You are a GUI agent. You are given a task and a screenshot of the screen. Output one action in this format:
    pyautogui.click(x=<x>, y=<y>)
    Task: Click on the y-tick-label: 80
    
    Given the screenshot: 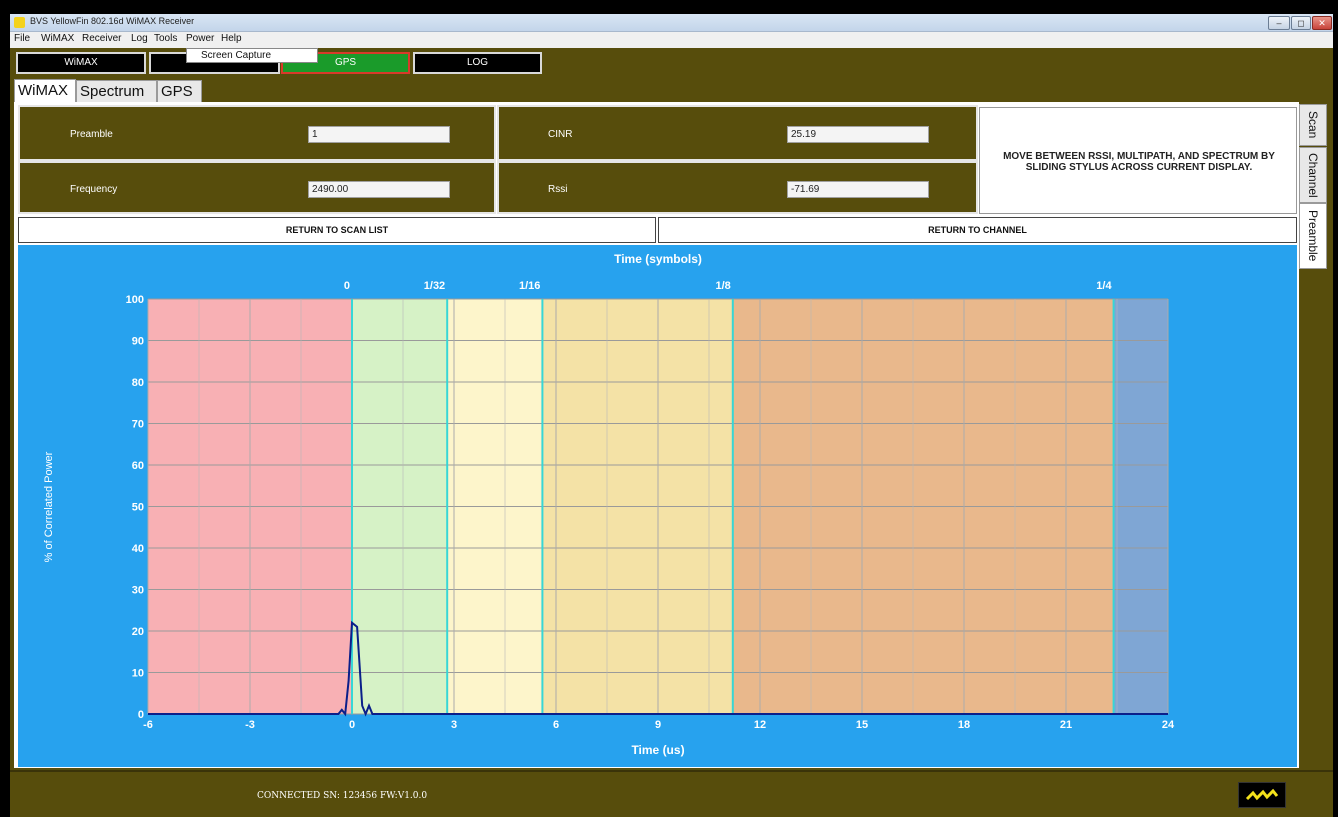 What is the action you would take?
    pyautogui.click(x=138, y=383)
    